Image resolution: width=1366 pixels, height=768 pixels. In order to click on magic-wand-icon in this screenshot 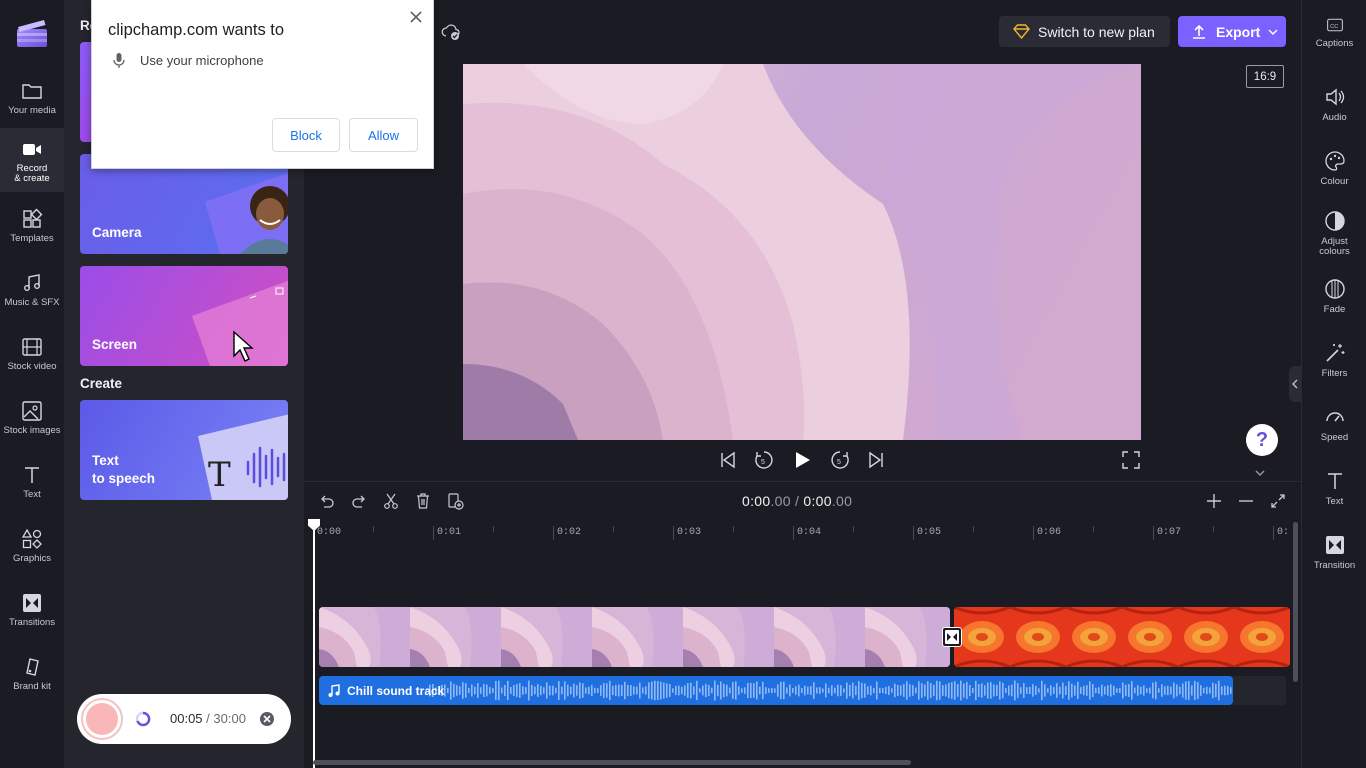, I will do `click(1334, 353)`.